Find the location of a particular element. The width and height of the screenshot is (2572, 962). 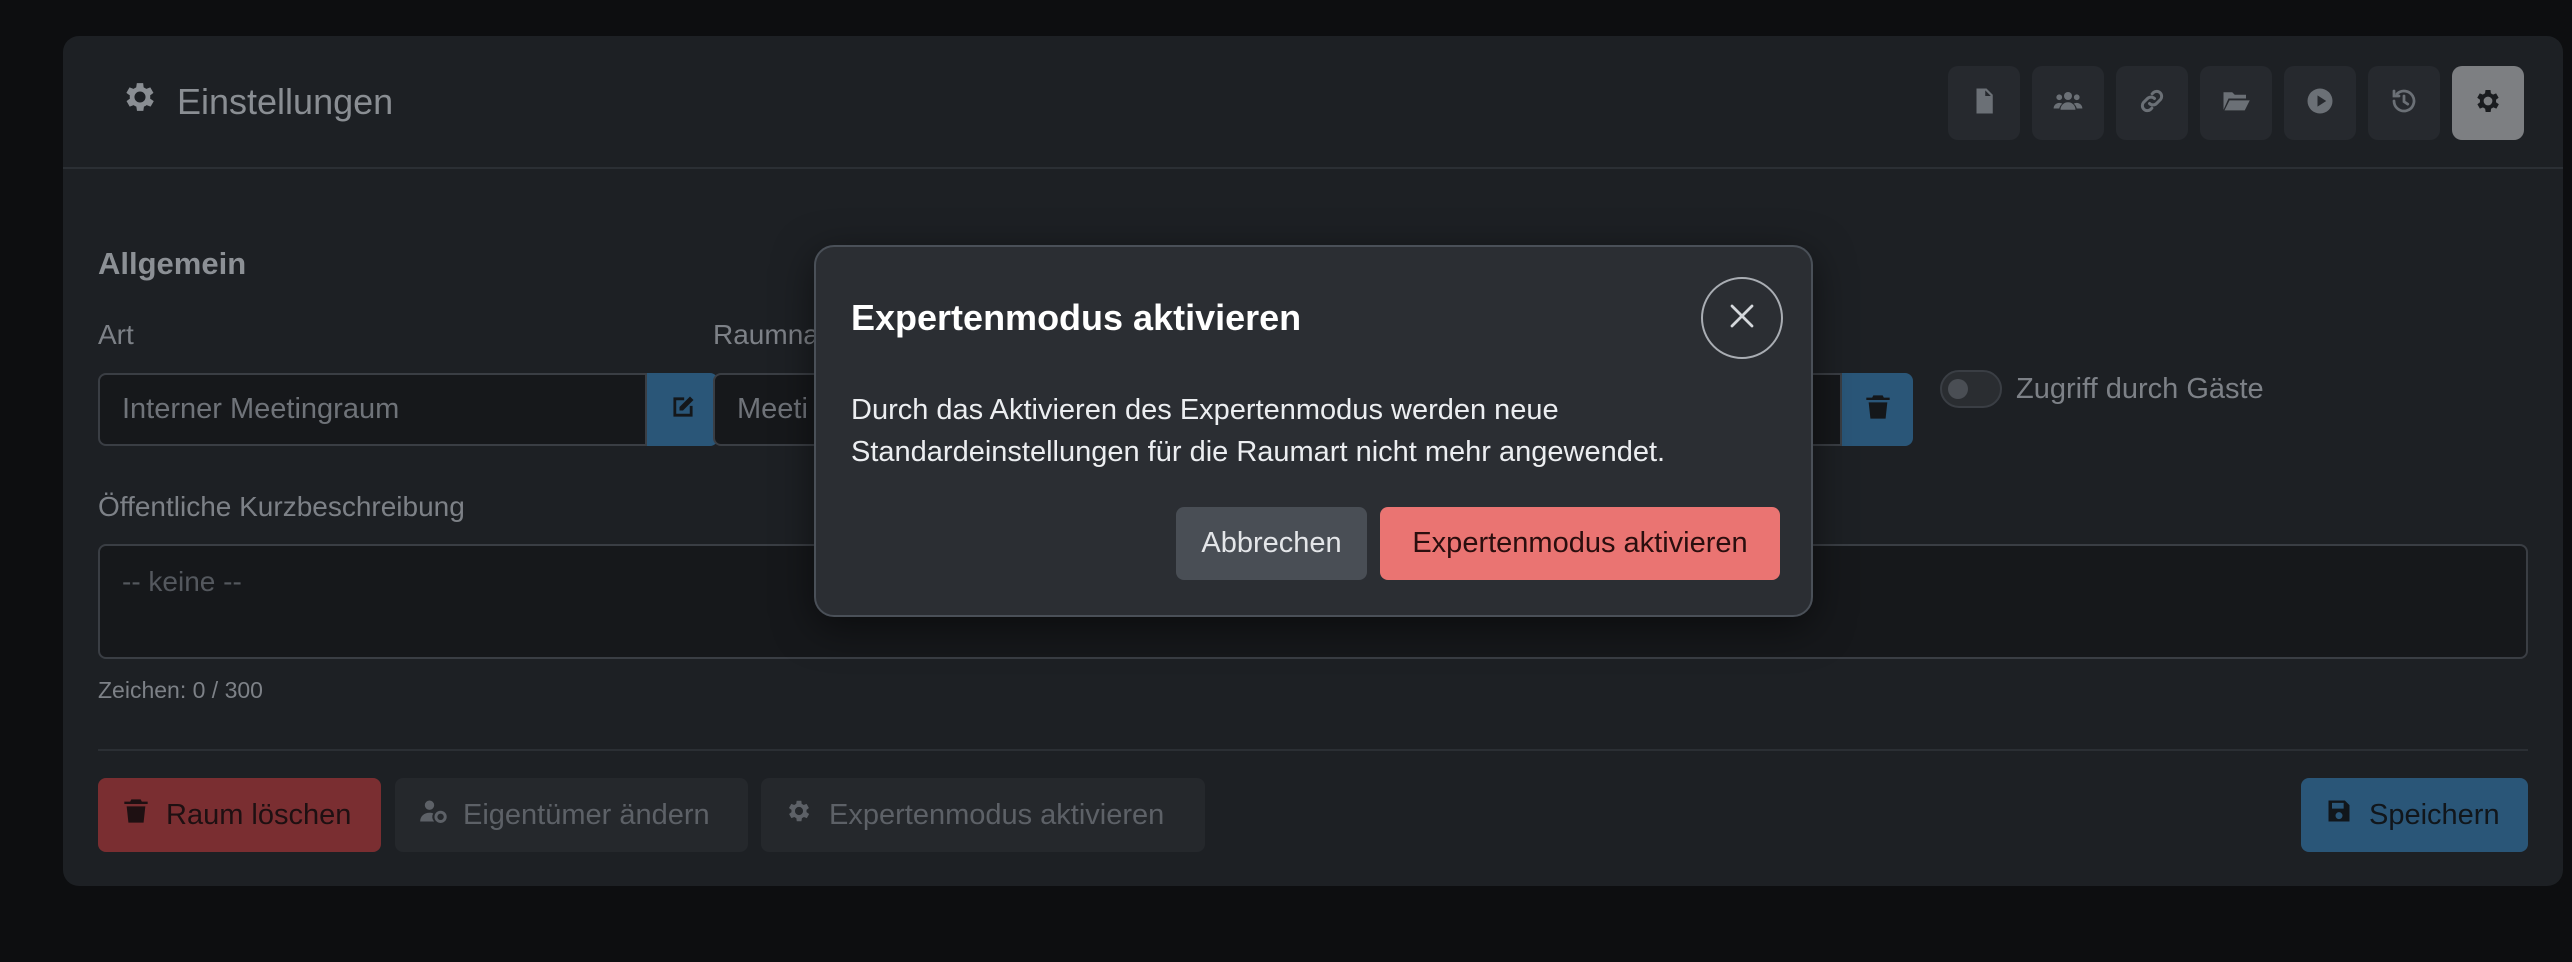

play-icon is located at coordinates (2320, 103).